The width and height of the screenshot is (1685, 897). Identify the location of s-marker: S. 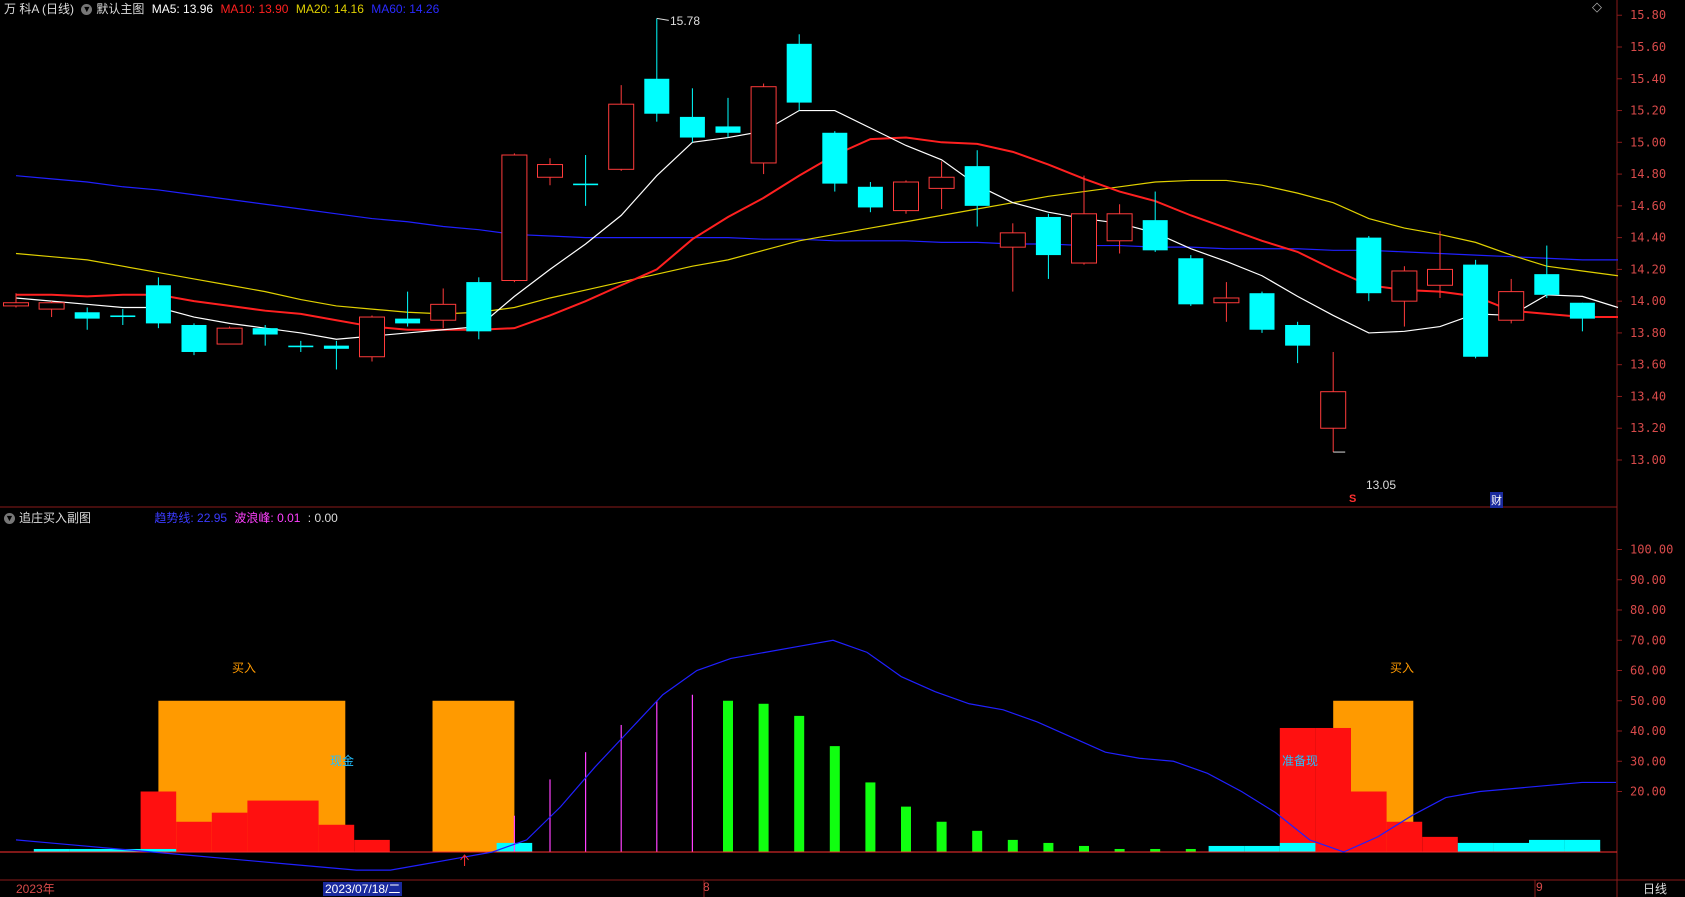
(1352, 499).